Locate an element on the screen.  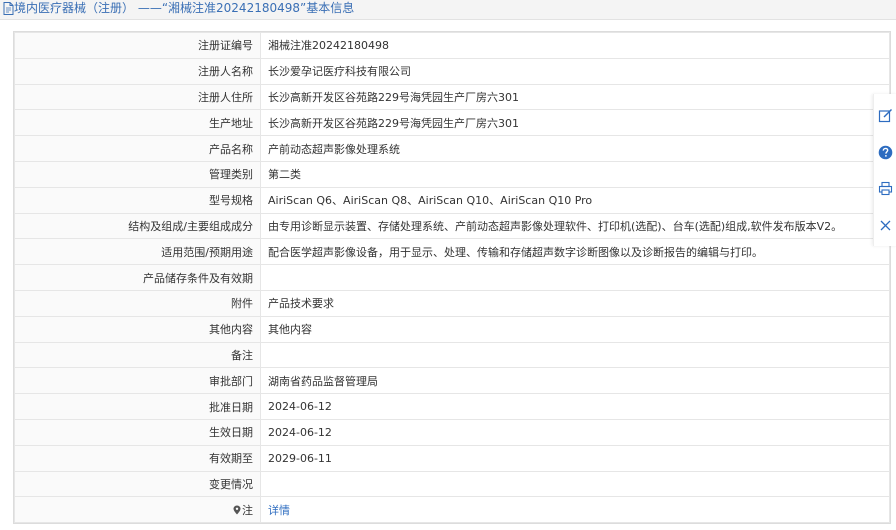
row-label: 产品名称 is located at coordinates (137, 148).